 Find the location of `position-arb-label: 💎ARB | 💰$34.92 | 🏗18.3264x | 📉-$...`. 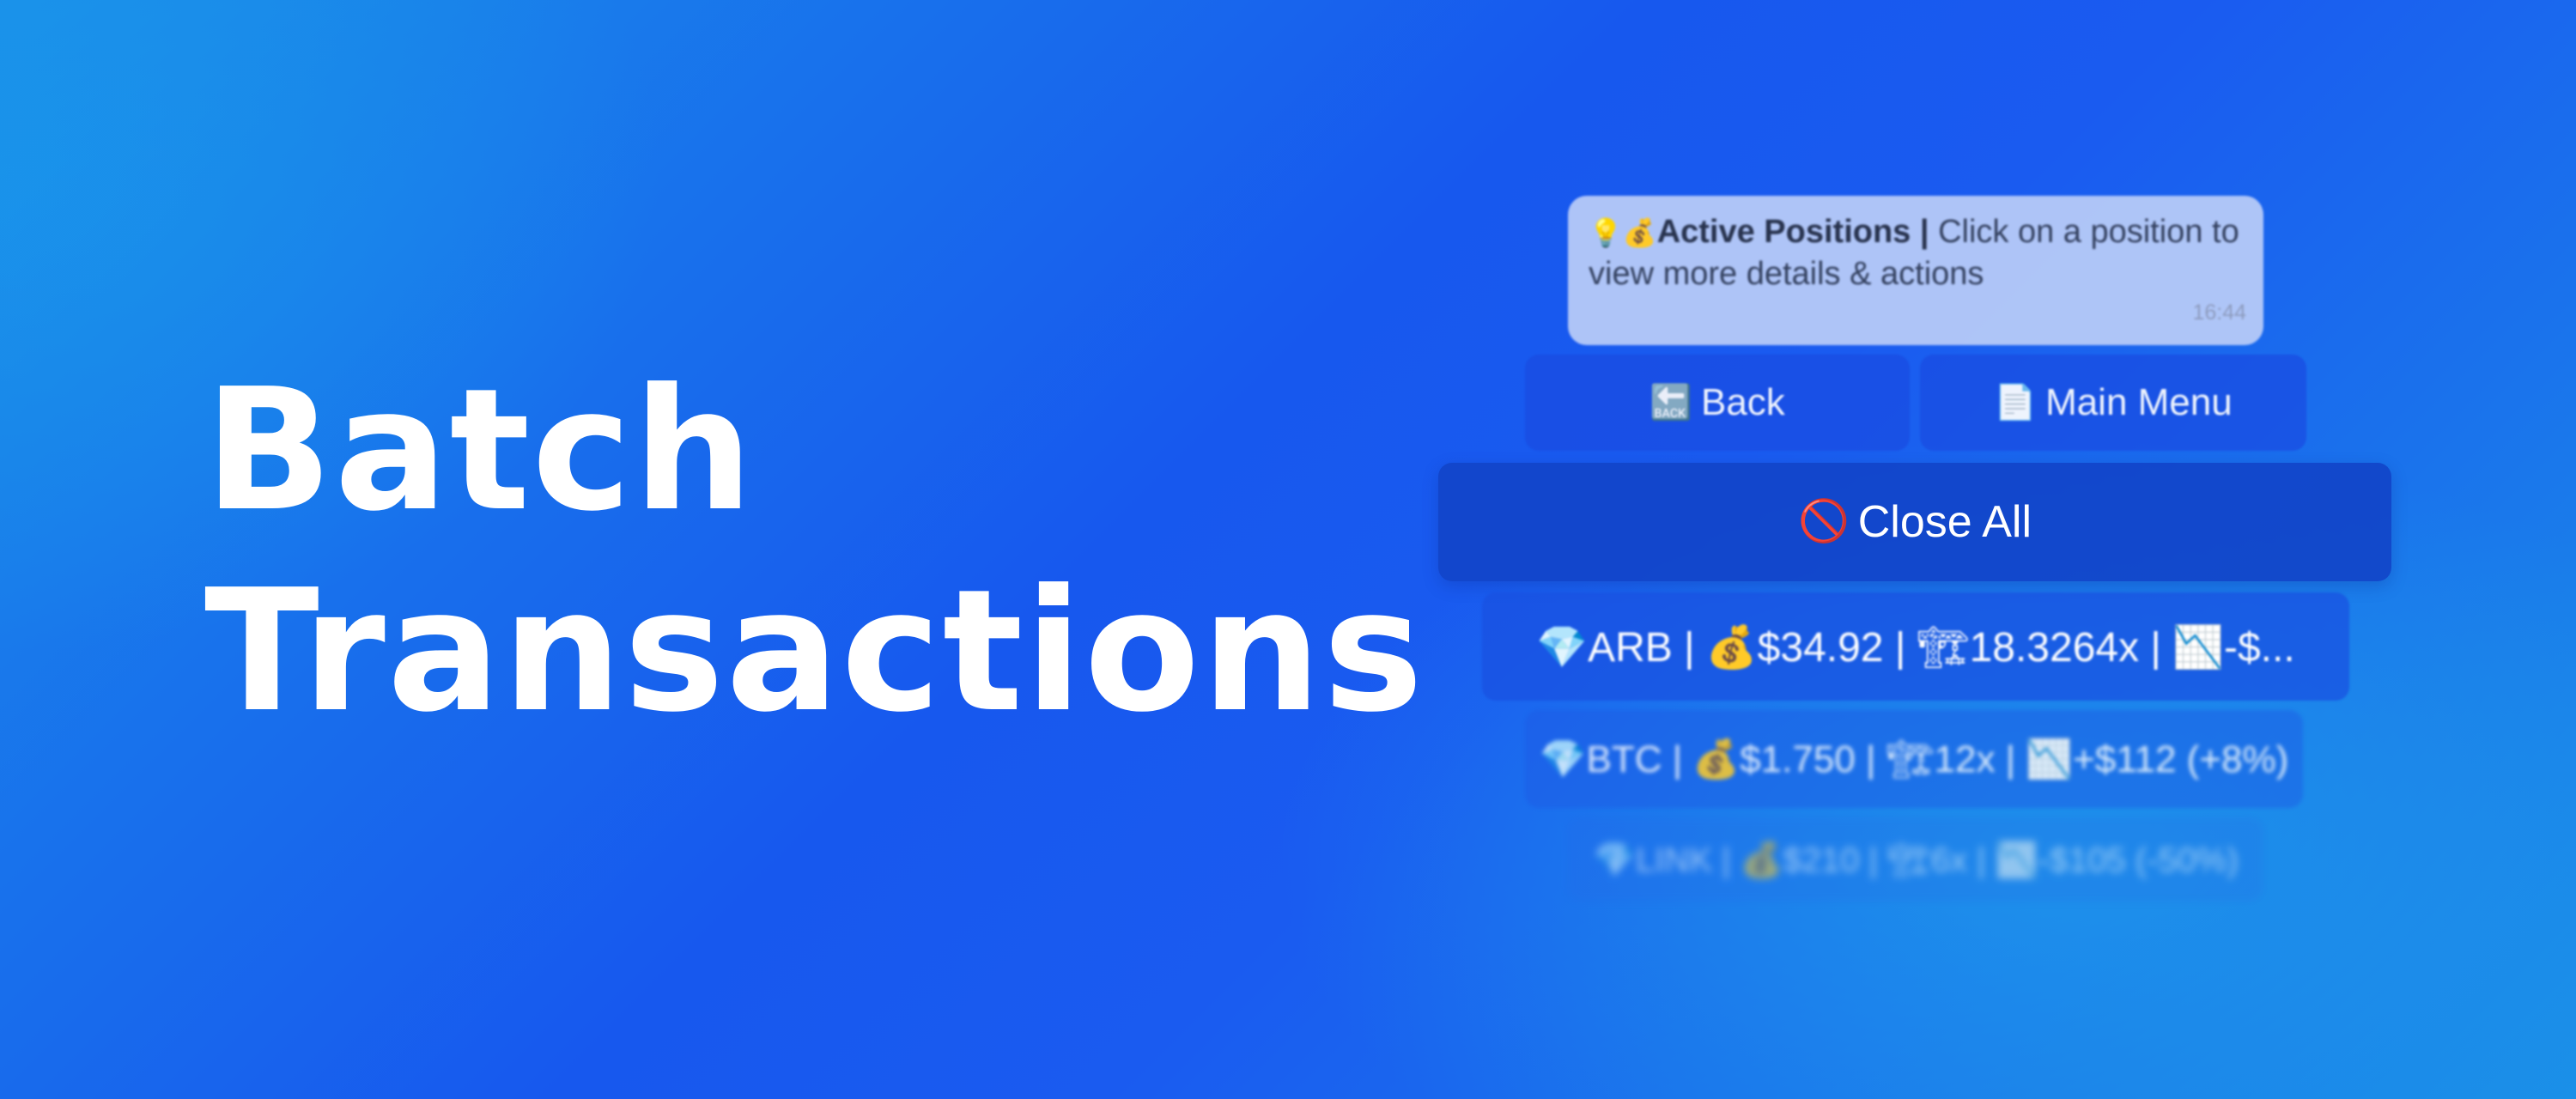

position-arb-label: 💎ARB | 💰$34.92 | 🏗18.3264x | 📉-$... is located at coordinates (1916, 647).